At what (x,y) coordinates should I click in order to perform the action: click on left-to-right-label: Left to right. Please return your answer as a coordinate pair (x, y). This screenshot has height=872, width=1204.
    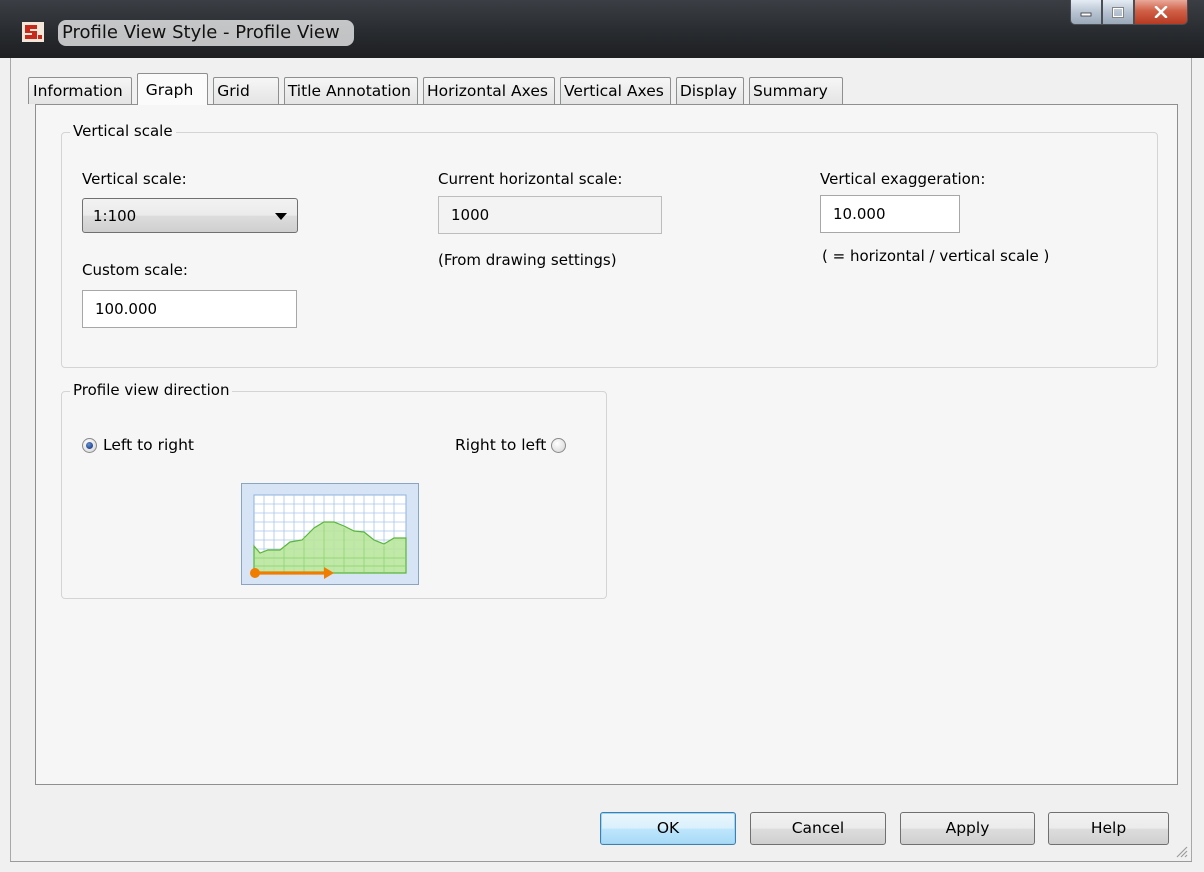
    Looking at the image, I should click on (148, 445).